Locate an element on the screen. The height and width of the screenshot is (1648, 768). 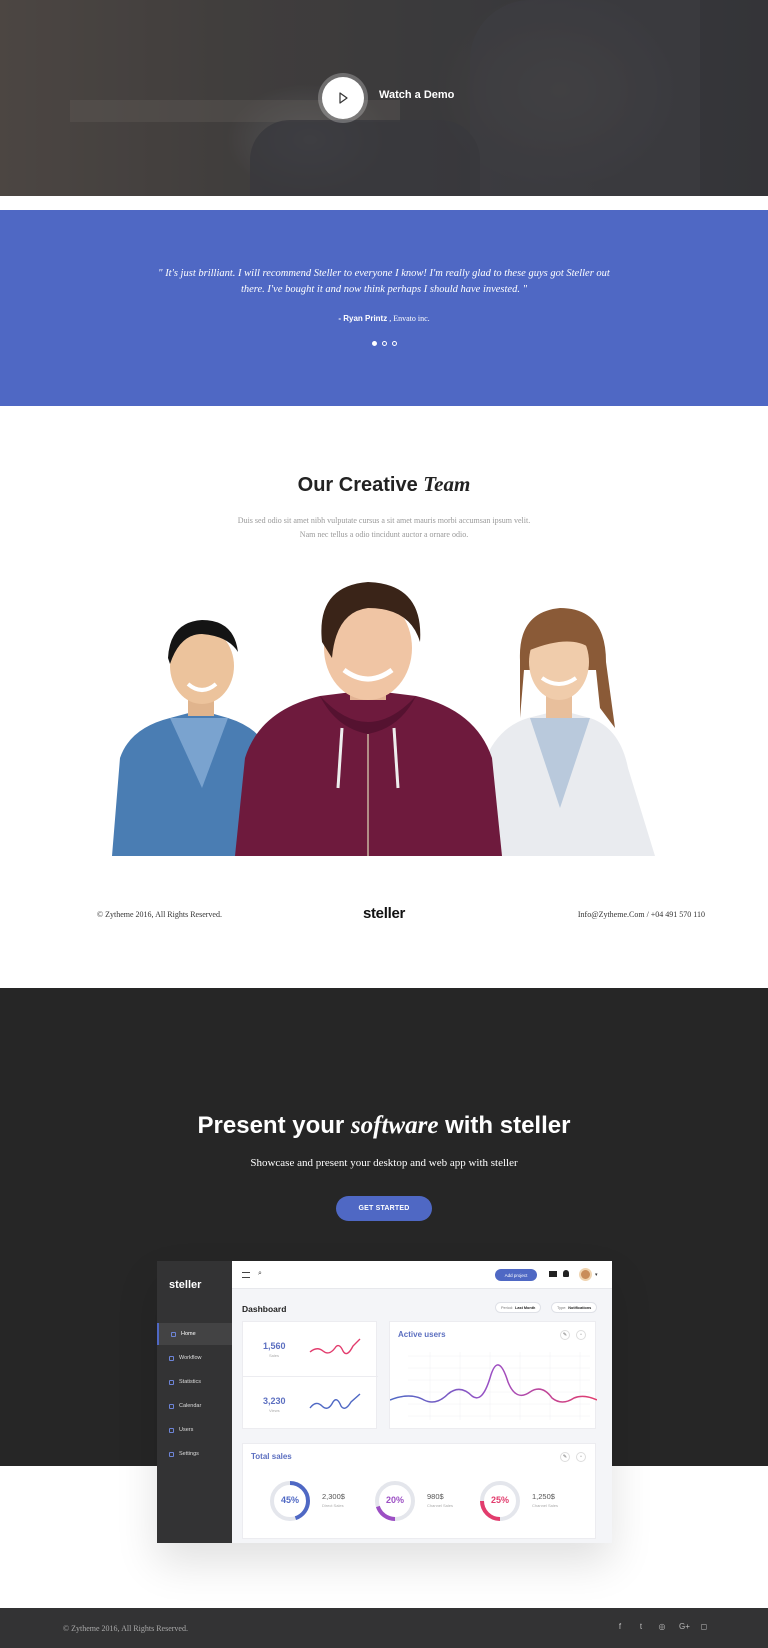
type-select: Type: Notifications is located at coordinates (574, 1307).